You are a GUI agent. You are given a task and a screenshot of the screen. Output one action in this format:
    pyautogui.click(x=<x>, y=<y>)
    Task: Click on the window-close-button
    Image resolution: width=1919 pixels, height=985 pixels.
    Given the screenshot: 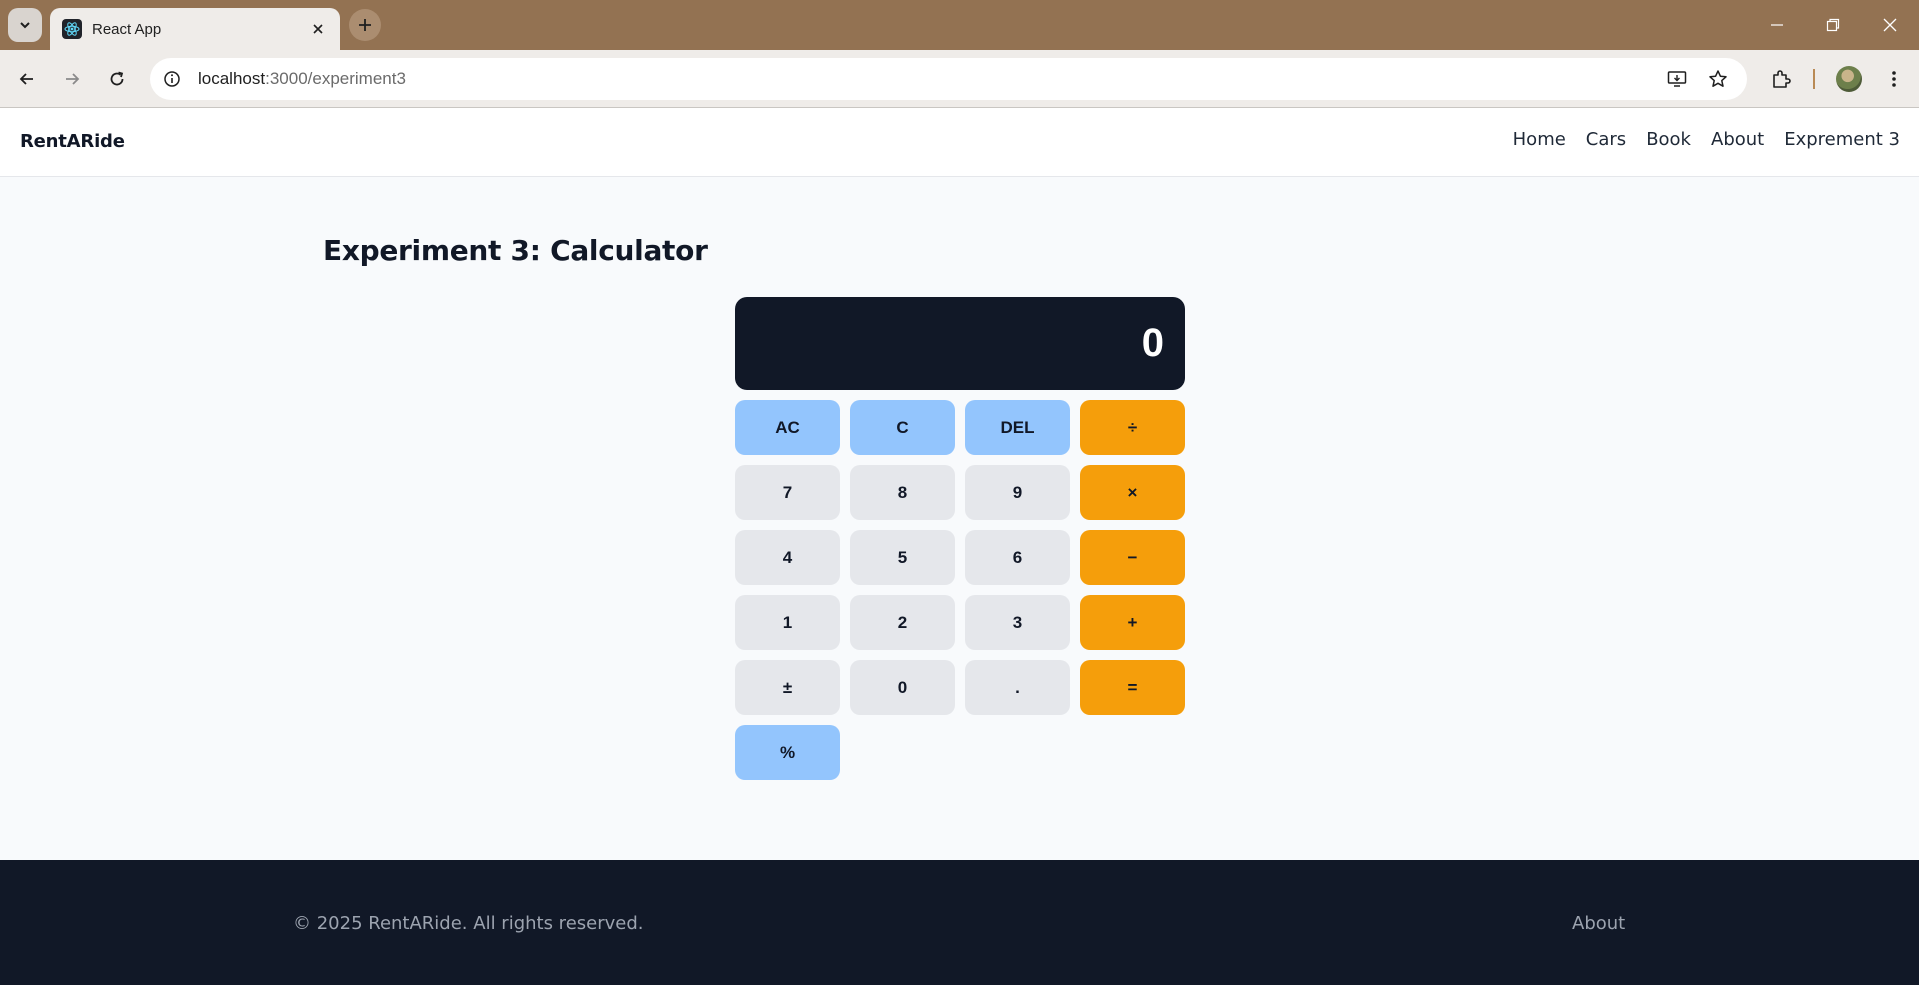 What is the action you would take?
    pyautogui.click(x=1890, y=25)
    